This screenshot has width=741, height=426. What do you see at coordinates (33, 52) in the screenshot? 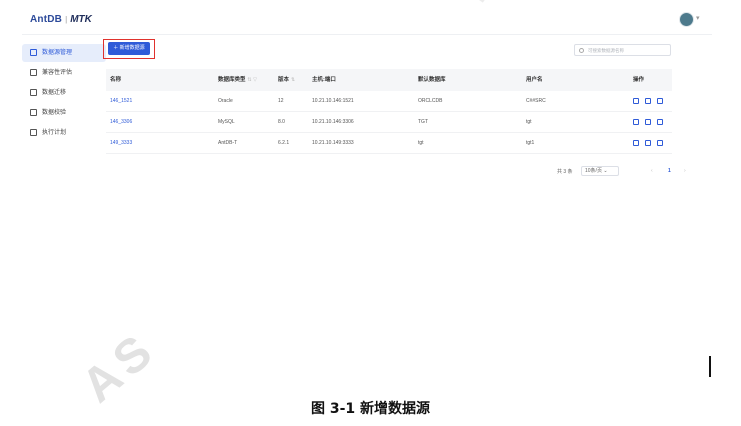
I see `database-icon` at bounding box center [33, 52].